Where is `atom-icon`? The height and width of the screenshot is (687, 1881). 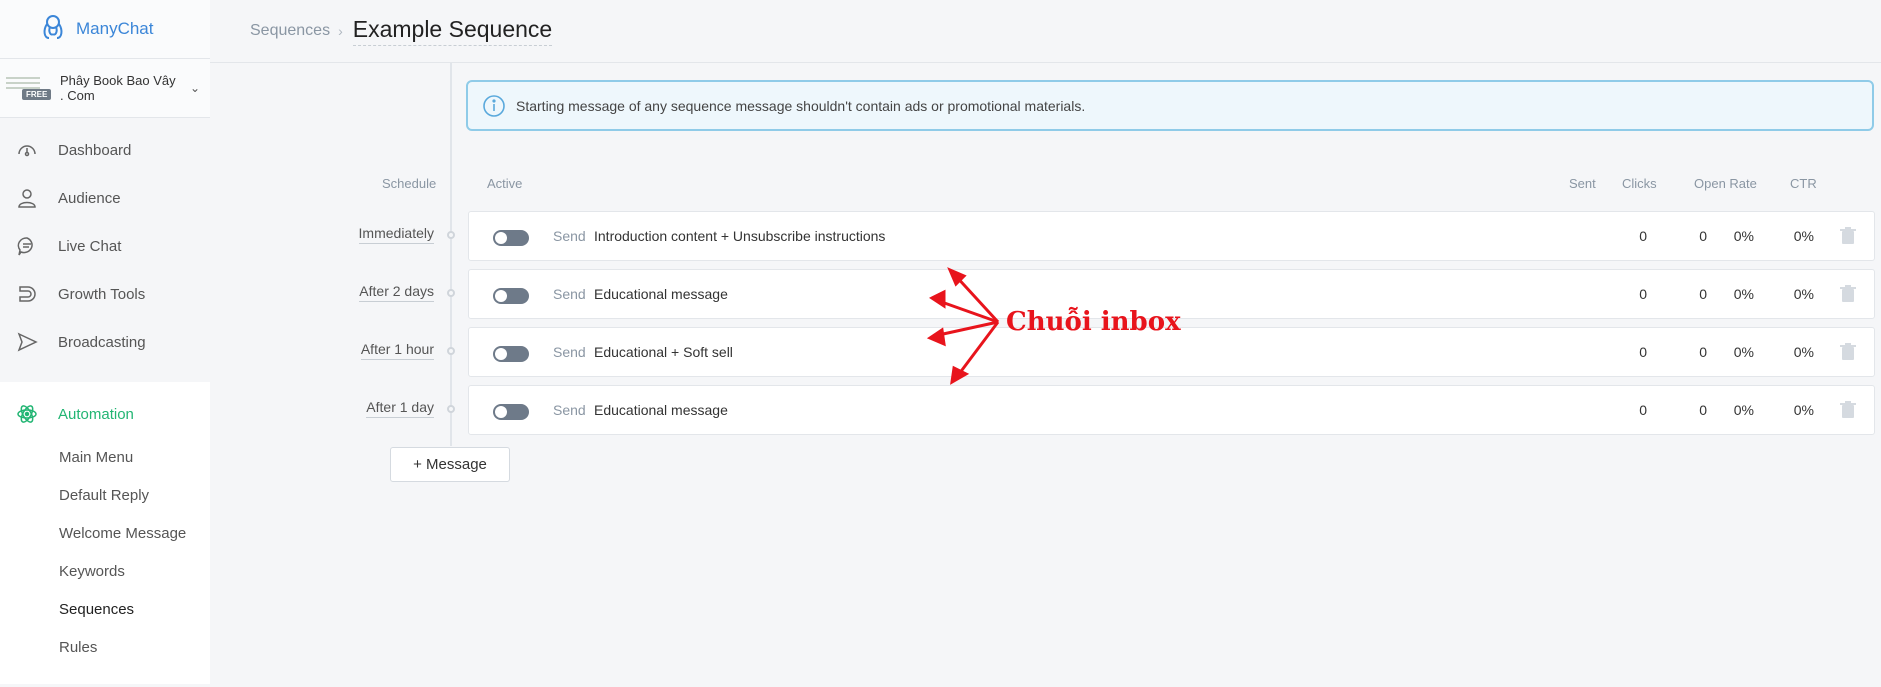
atom-icon is located at coordinates (27, 414).